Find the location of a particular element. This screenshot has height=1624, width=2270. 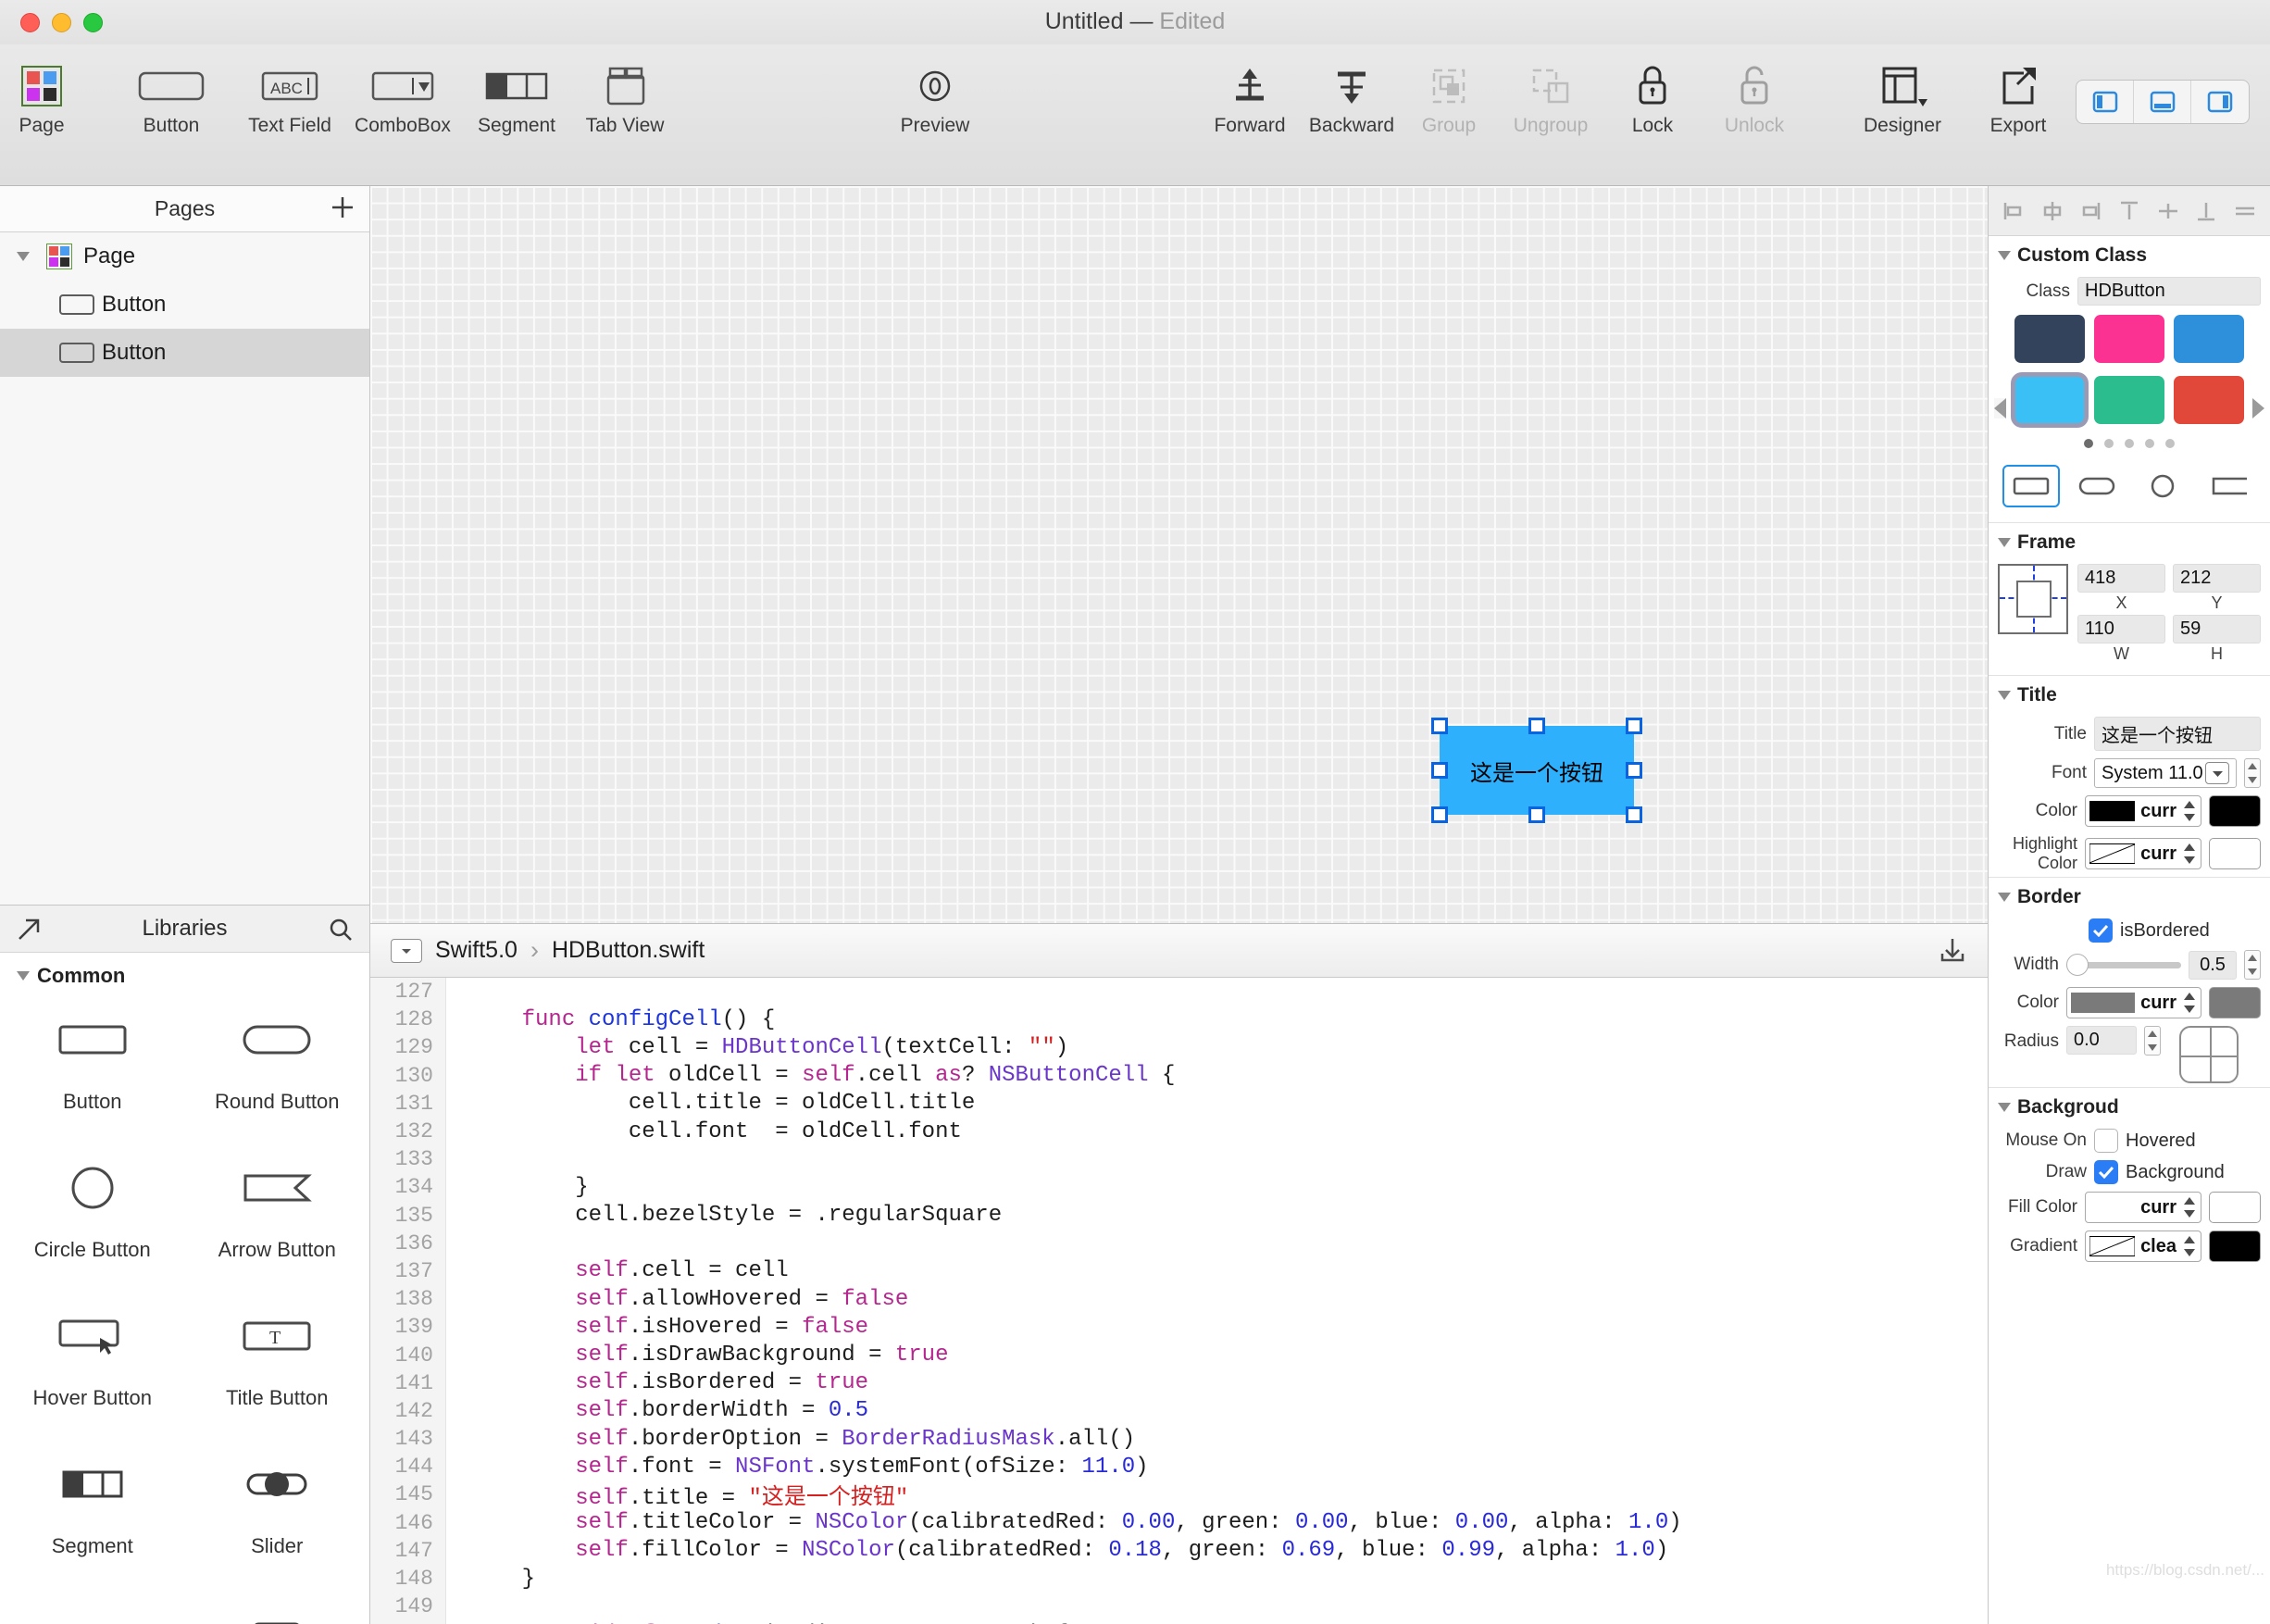

resize-handle-tl is located at coordinates (1440, 726).